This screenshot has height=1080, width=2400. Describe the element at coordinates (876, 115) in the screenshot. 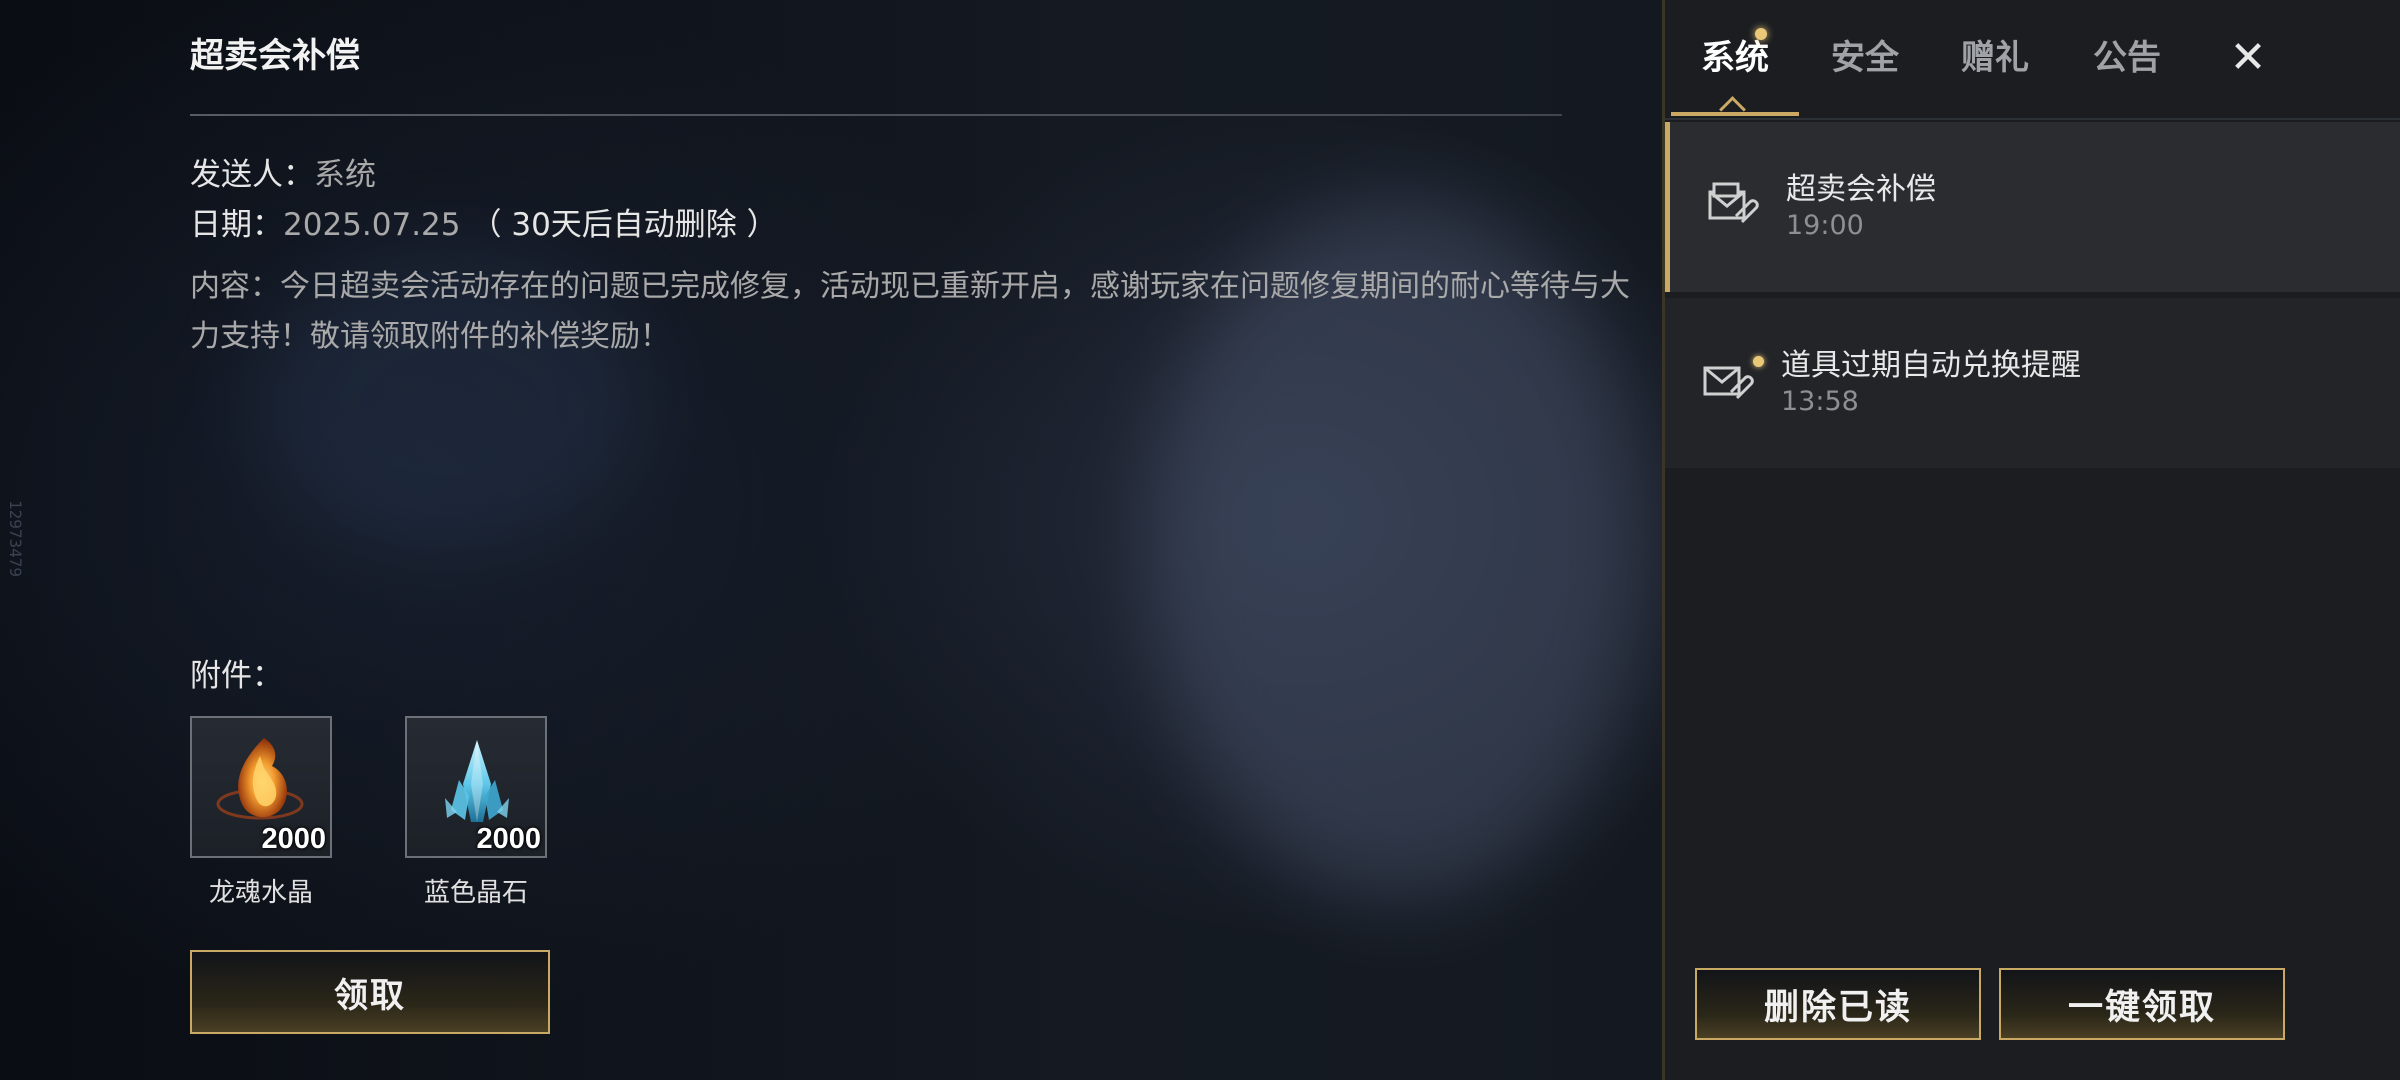

I see `title-divider` at that location.